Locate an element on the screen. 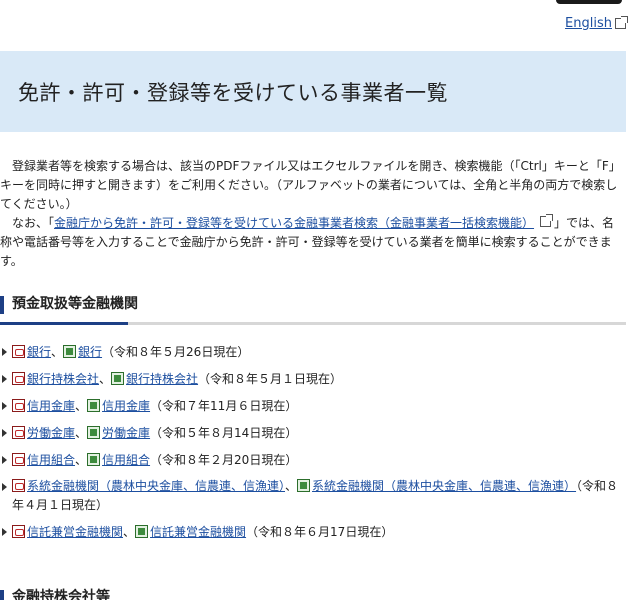  language-switch: English is located at coordinates (596, 23).